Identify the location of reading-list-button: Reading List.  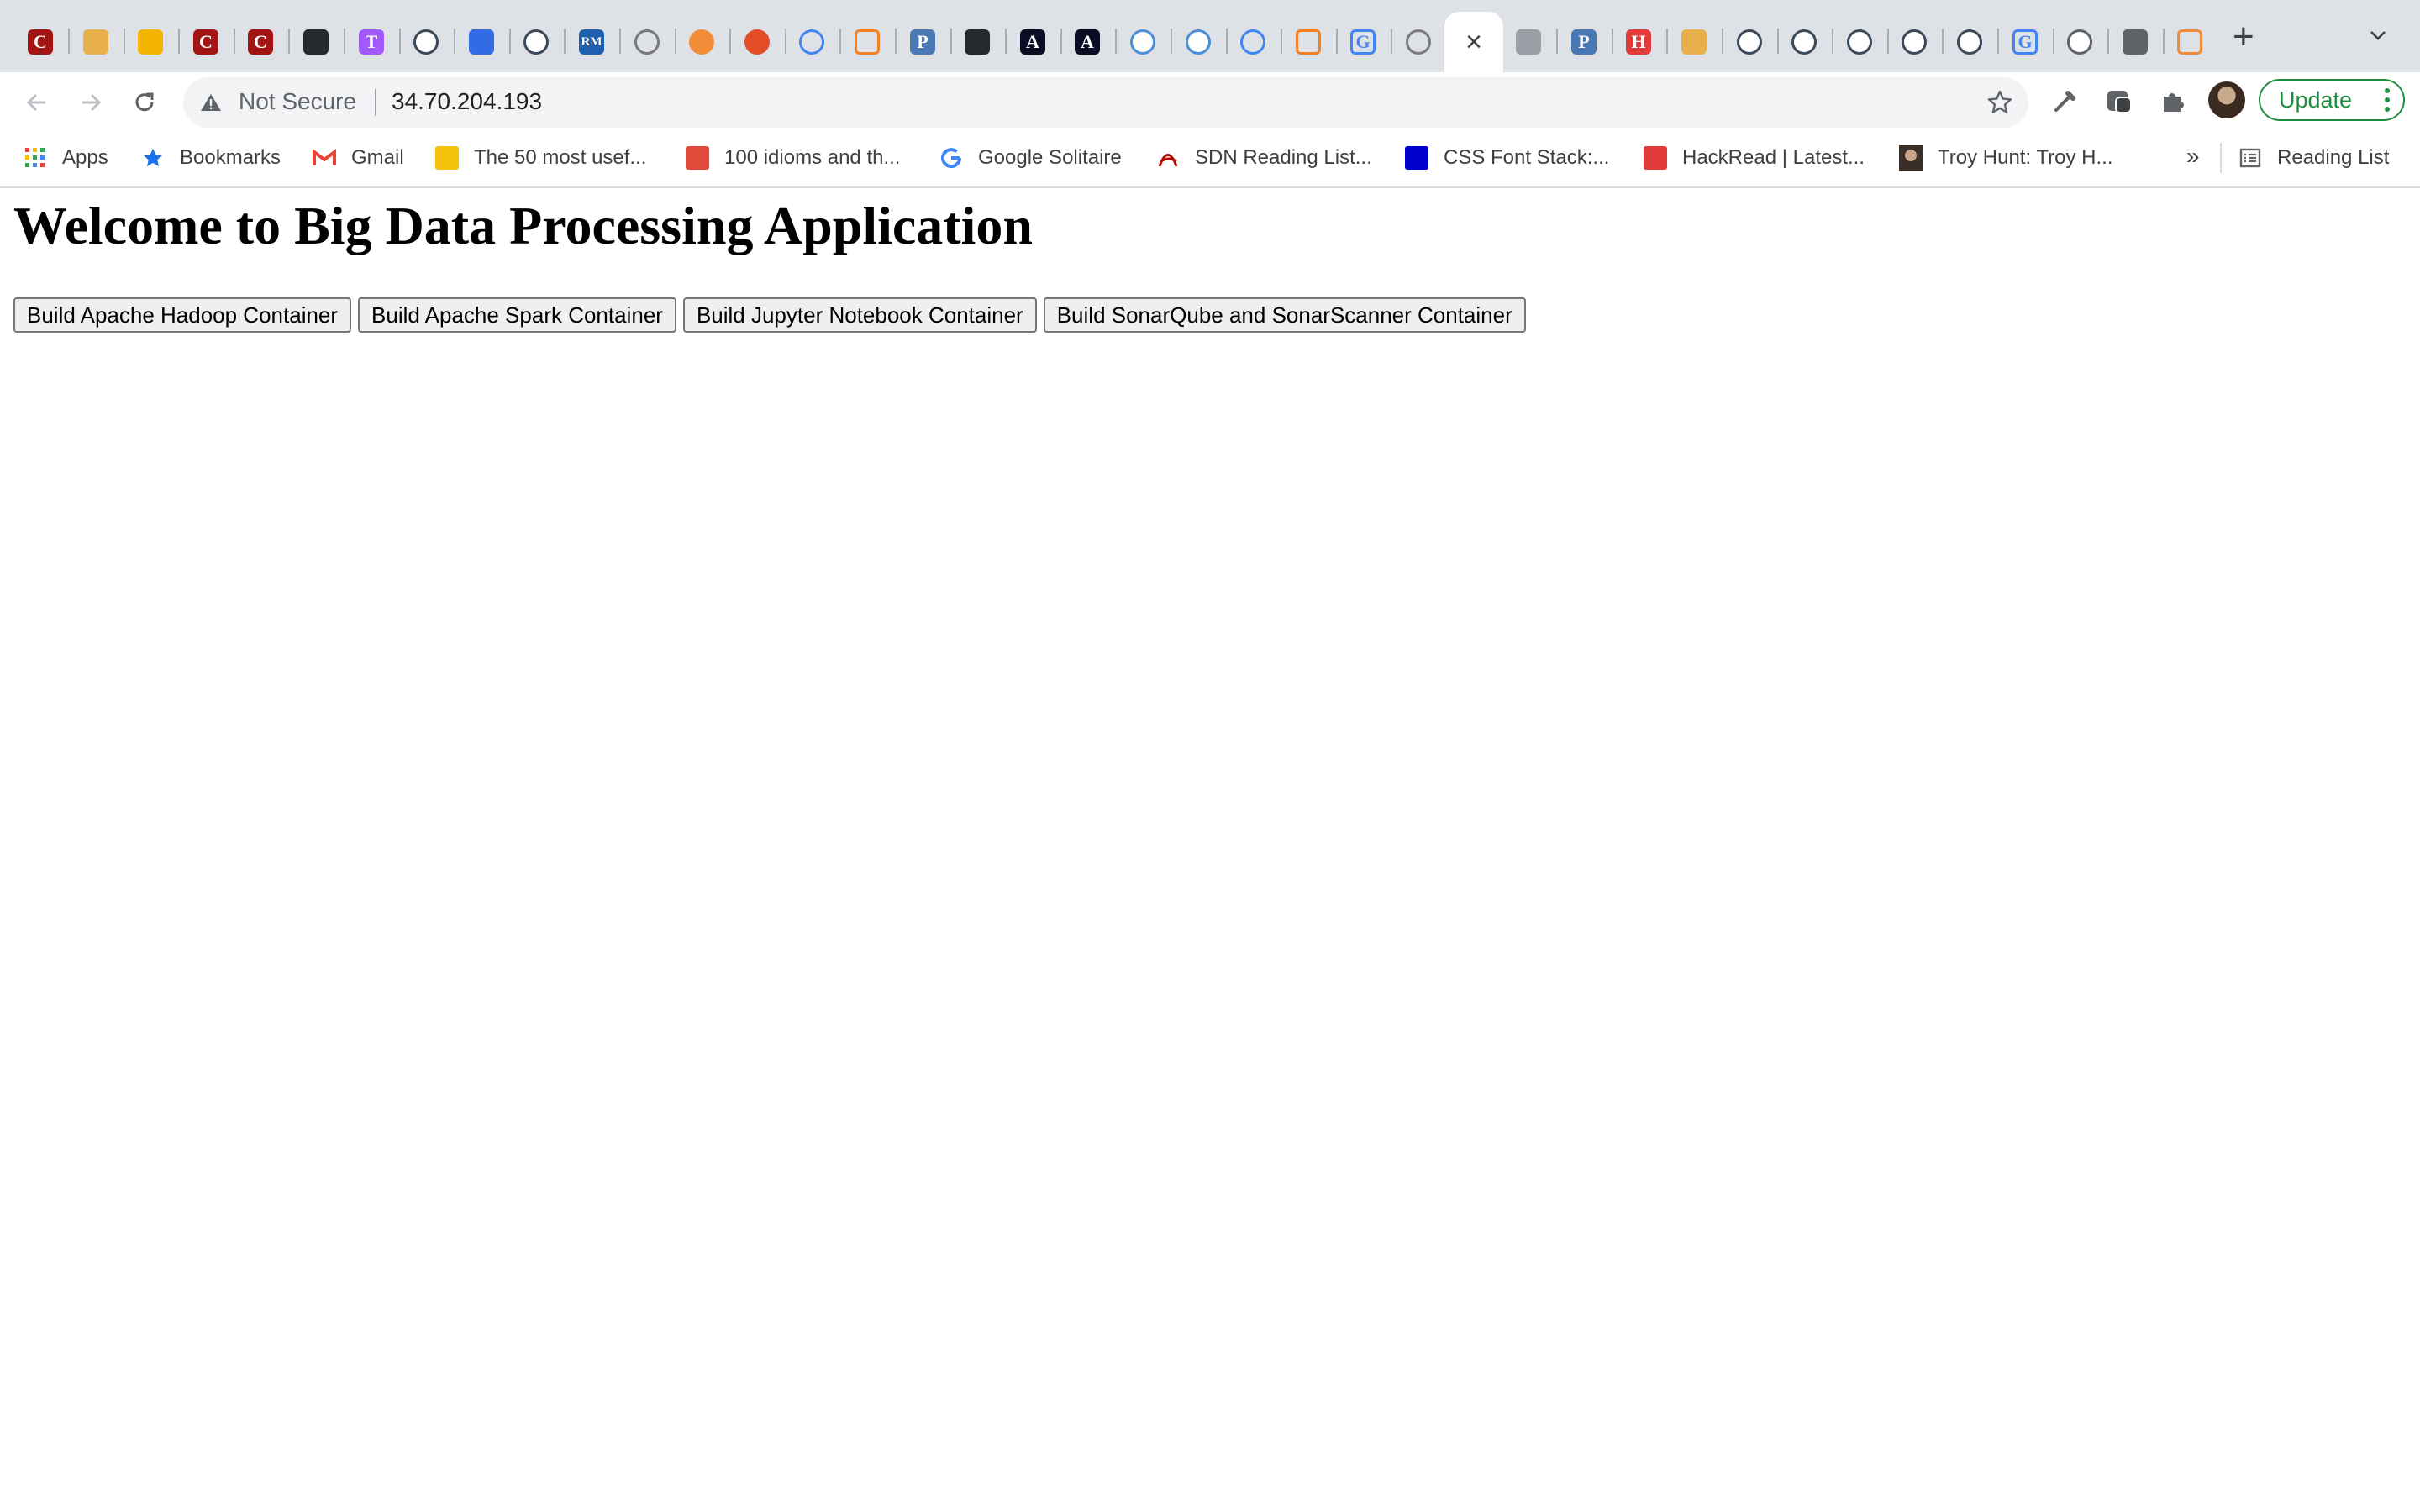
(2313, 158).